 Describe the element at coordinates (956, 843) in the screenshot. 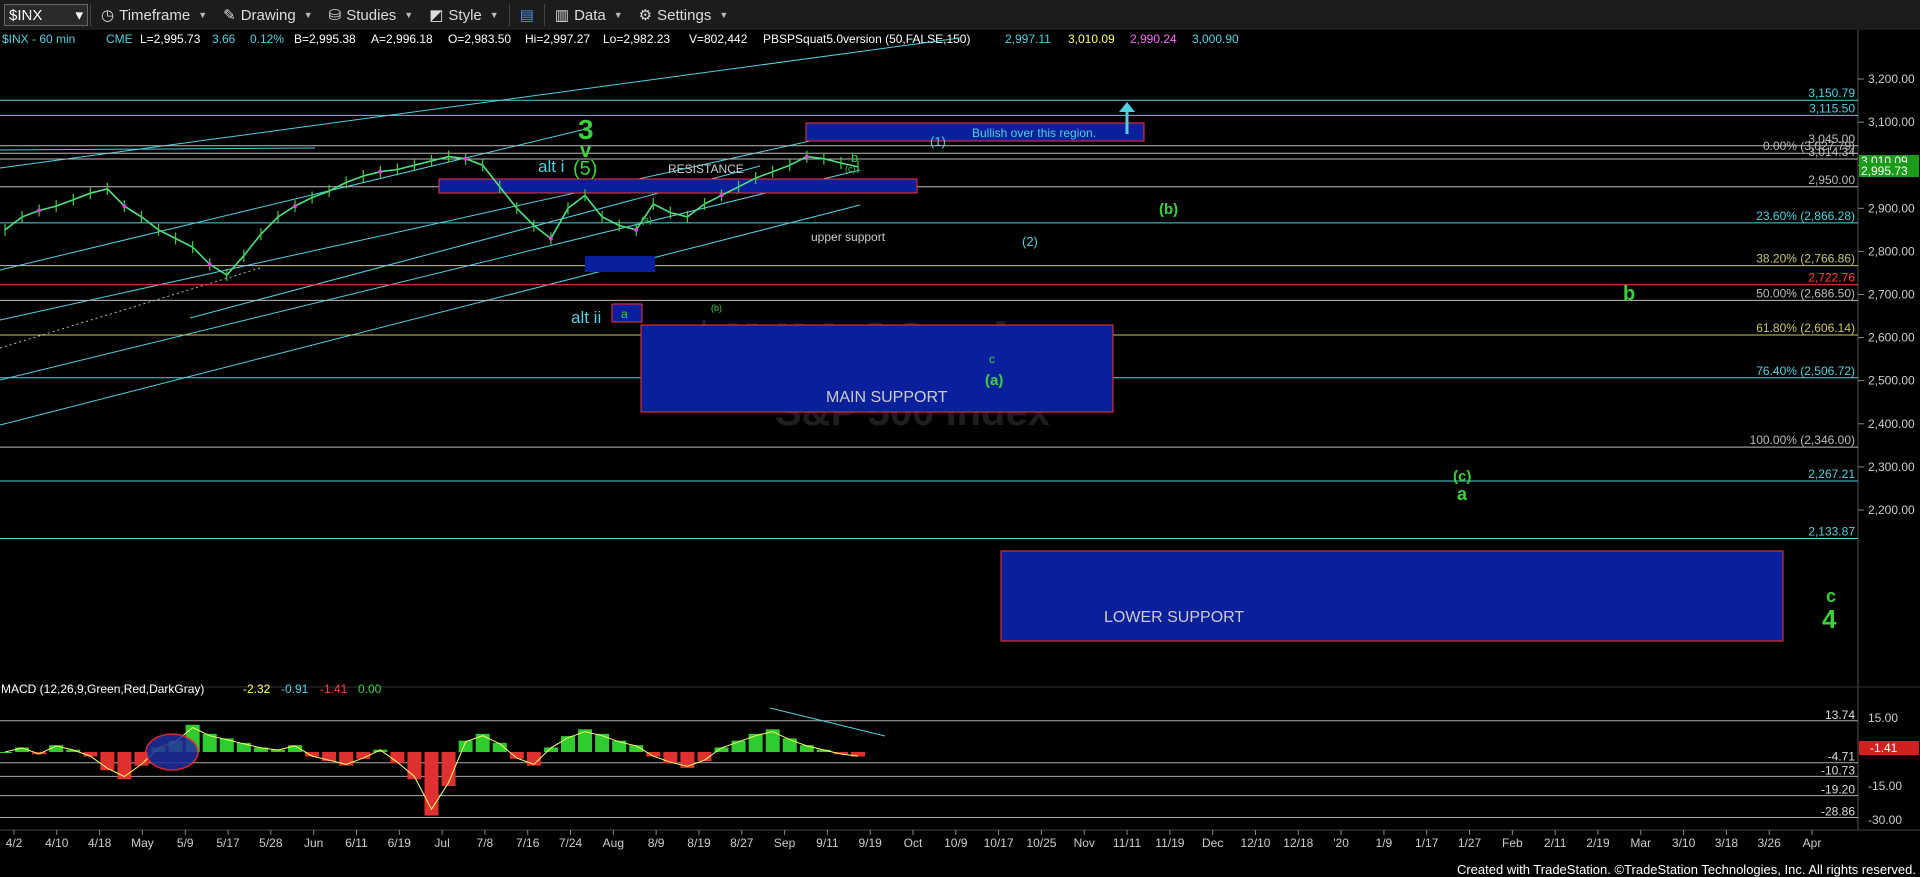

I see `time-tick-label: 10/9` at that location.